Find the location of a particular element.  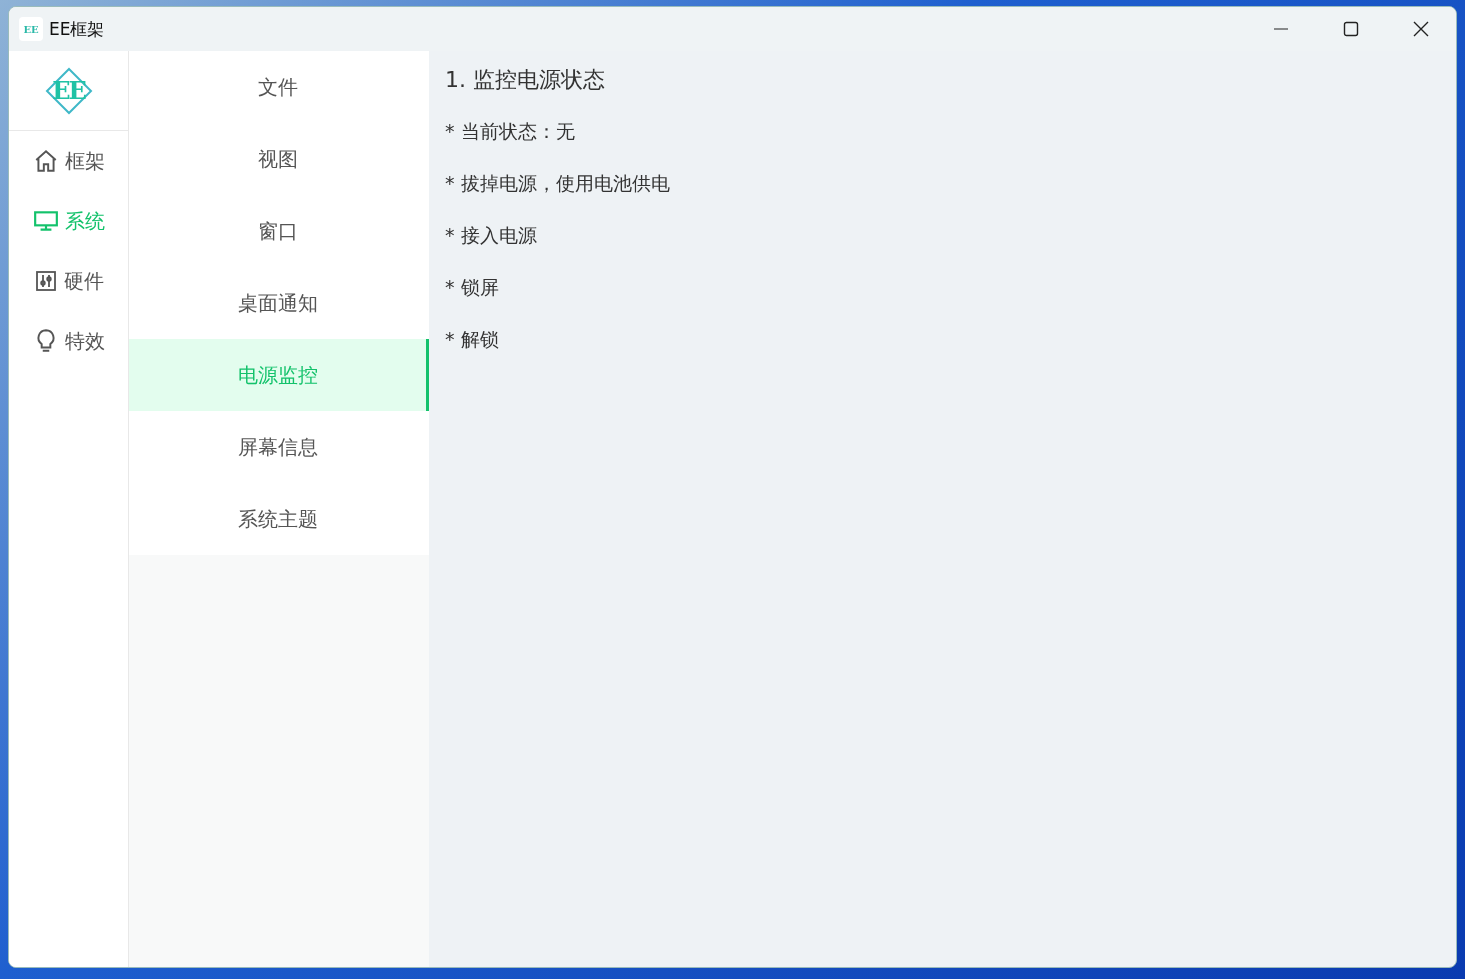

status-line: * 锁屏 is located at coordinates (472, 287).